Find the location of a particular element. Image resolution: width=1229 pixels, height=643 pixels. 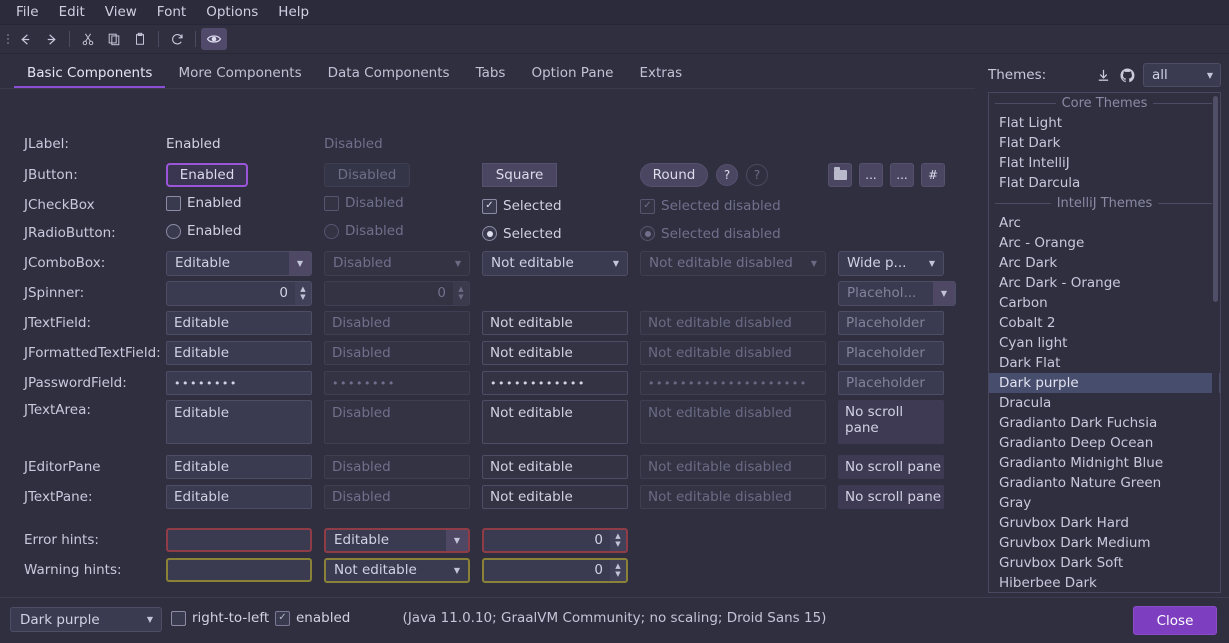

theme-item-gruvbox-dark-soft: Gruvbox Dark Soft is located at coordinates (1104, 563).